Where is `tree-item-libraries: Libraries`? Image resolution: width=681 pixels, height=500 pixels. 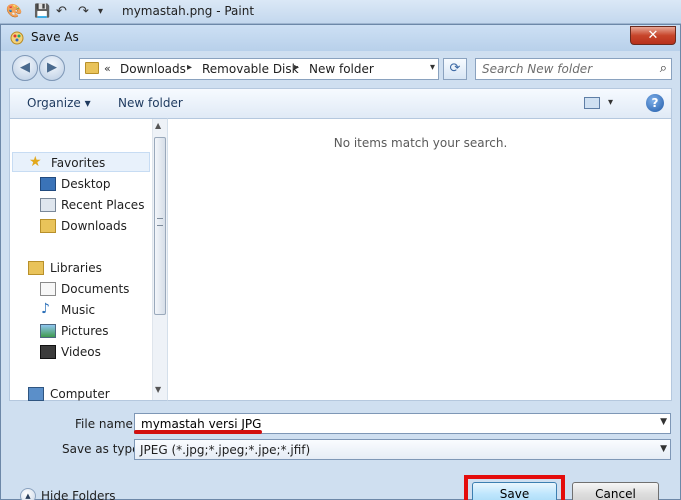 tree-item-libraries: Libraries is located at coordinates (80, 268).